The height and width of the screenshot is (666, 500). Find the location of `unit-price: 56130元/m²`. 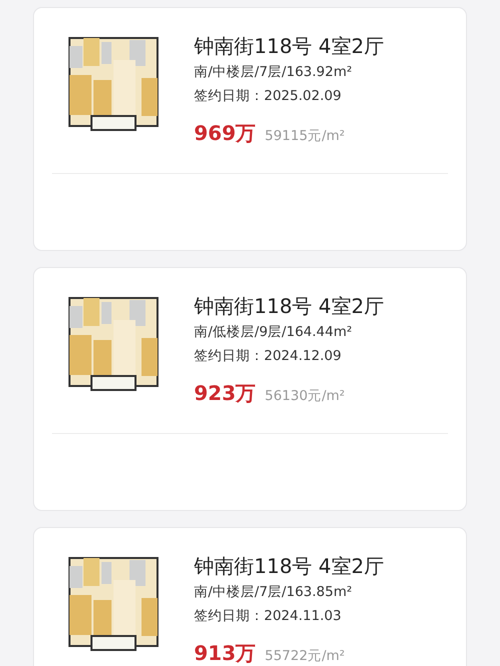

unit-price: 56130元/m² is located at coordinates (304, 396).